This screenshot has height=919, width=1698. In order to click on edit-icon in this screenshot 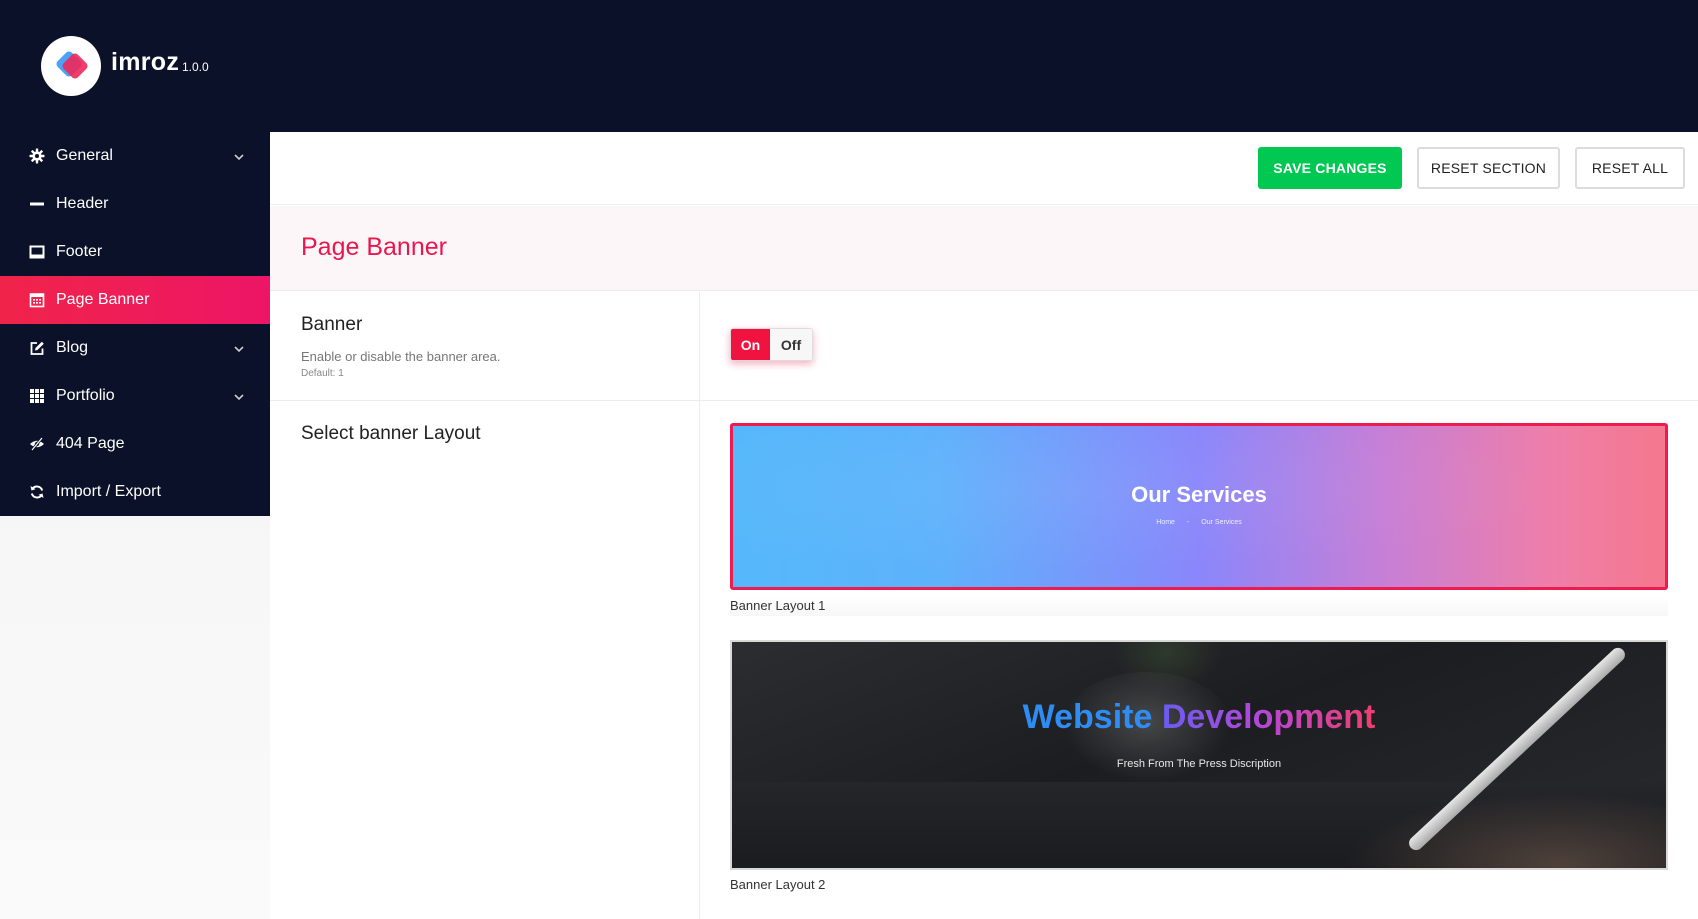, I will do `click(37, 348)`.